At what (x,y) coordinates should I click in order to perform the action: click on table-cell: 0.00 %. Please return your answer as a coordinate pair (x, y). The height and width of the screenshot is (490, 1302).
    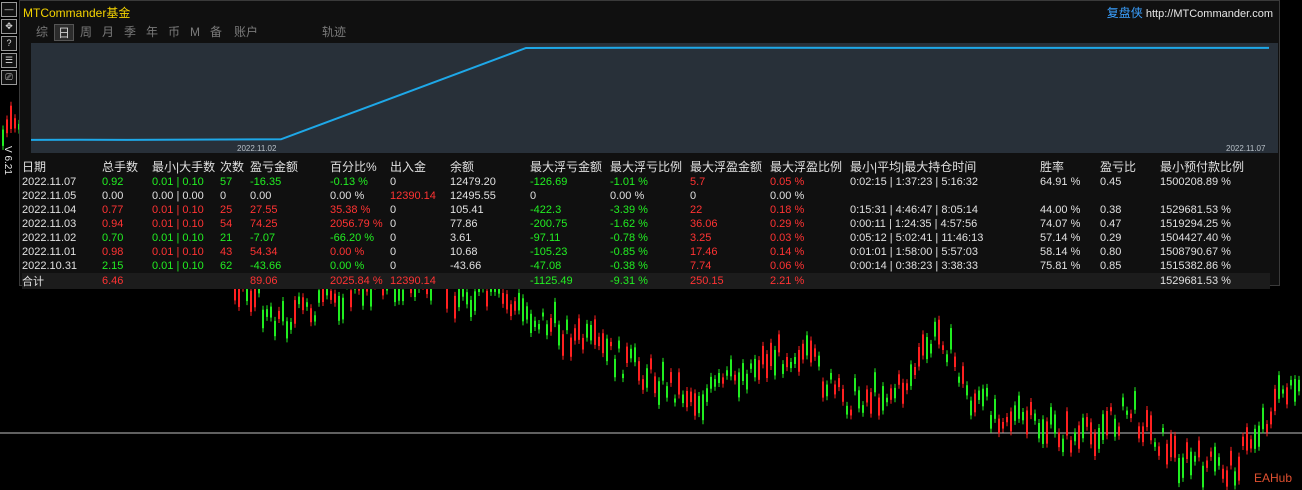
    Looking at the image, I should click on (347, 266).